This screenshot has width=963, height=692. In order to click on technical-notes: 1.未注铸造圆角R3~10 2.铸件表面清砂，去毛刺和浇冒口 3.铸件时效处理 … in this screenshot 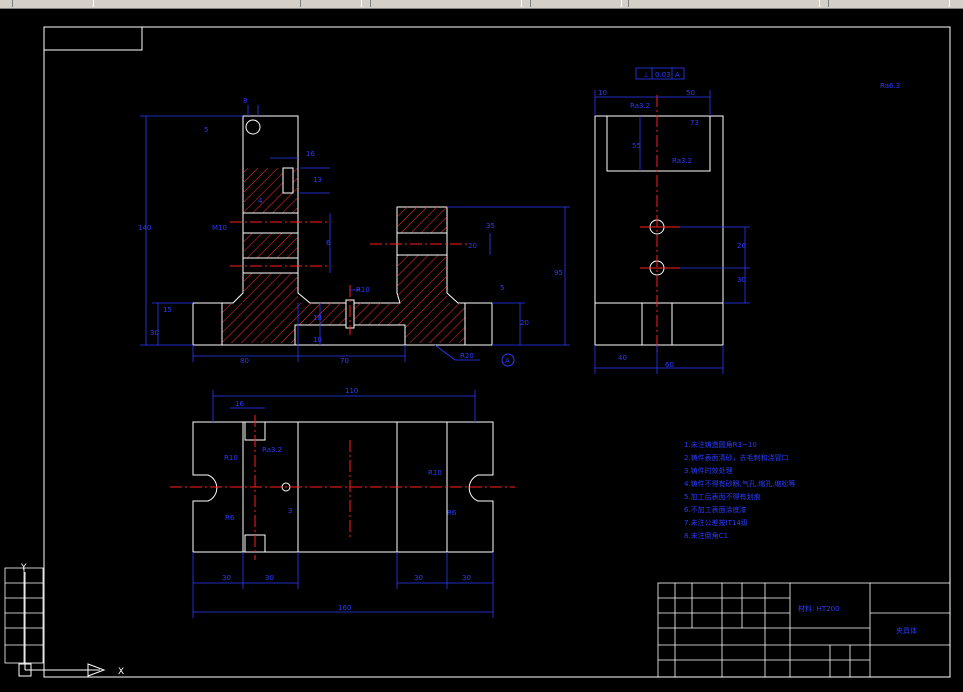, I will do `click(739, 490)`.